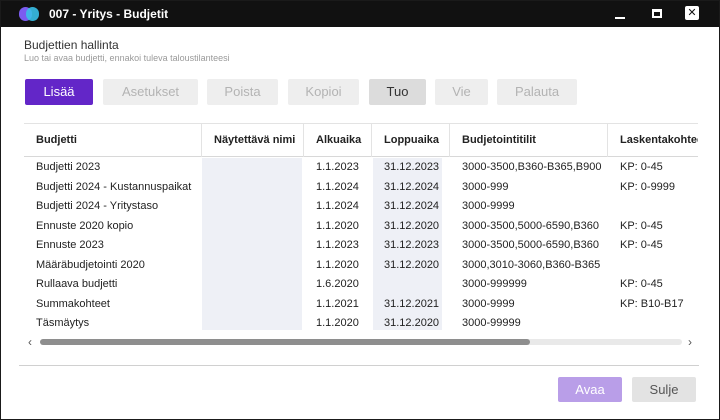 This screenshot has height=420, width=720. Describe the element at coordinates (411, 140) in the screenshot. I see `column-header-end: Loppuaika` at that location.